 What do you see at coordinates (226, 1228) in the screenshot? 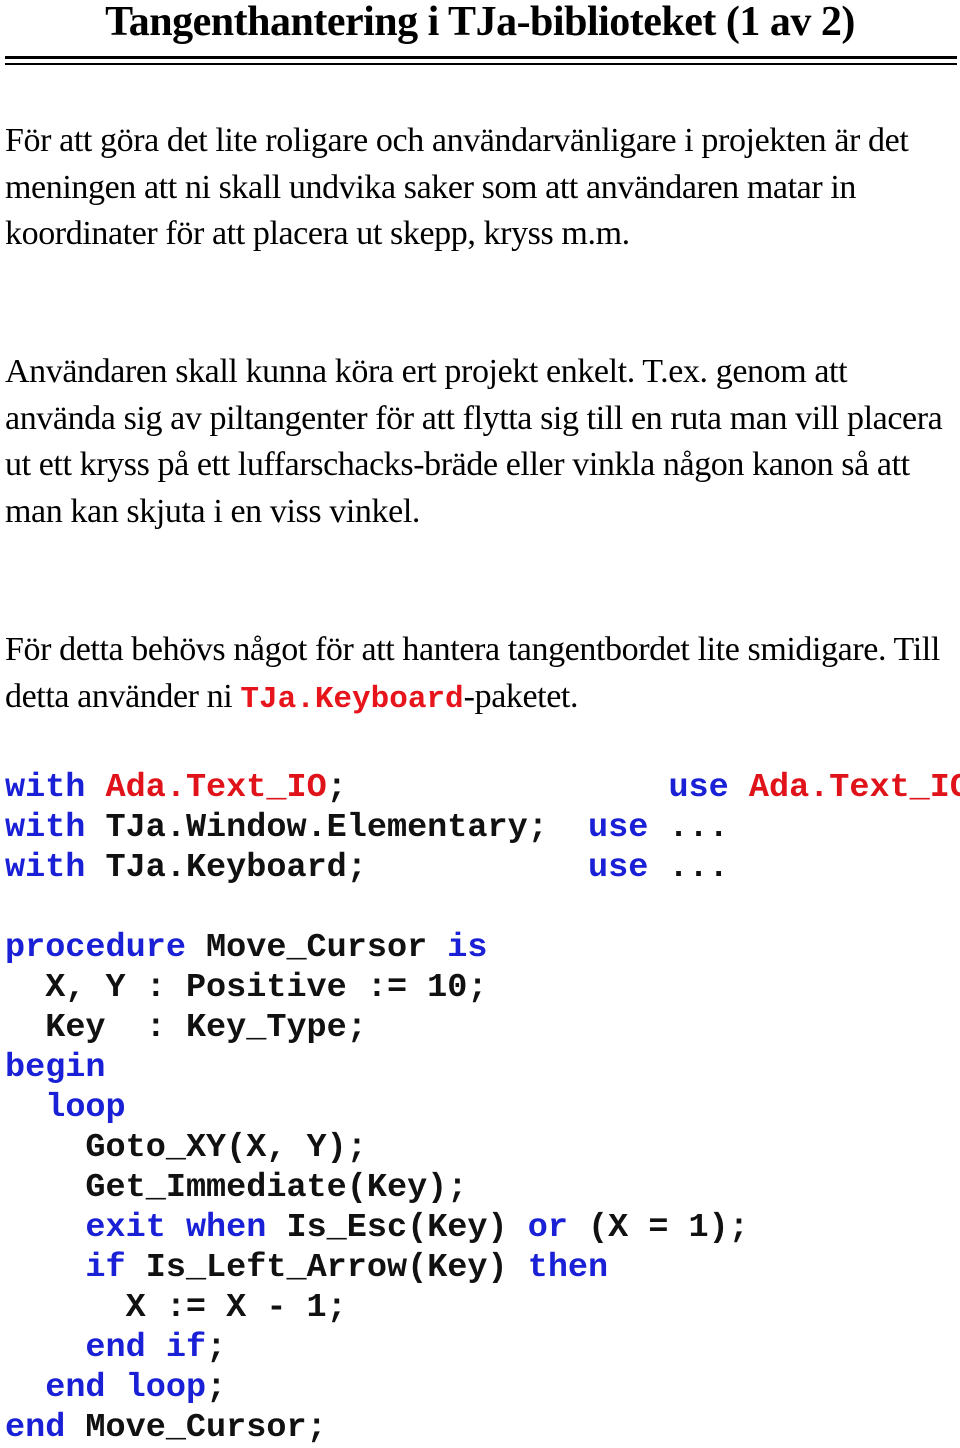
I see `code-keyword: when` at bounding box center [226, 1228].